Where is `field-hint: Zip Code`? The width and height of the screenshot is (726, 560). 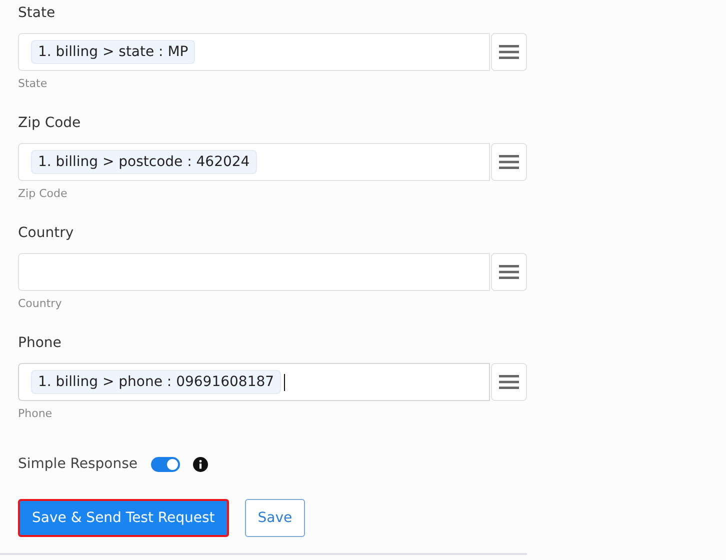 field-hint: Zip Code is located at coordinates (43, 194).